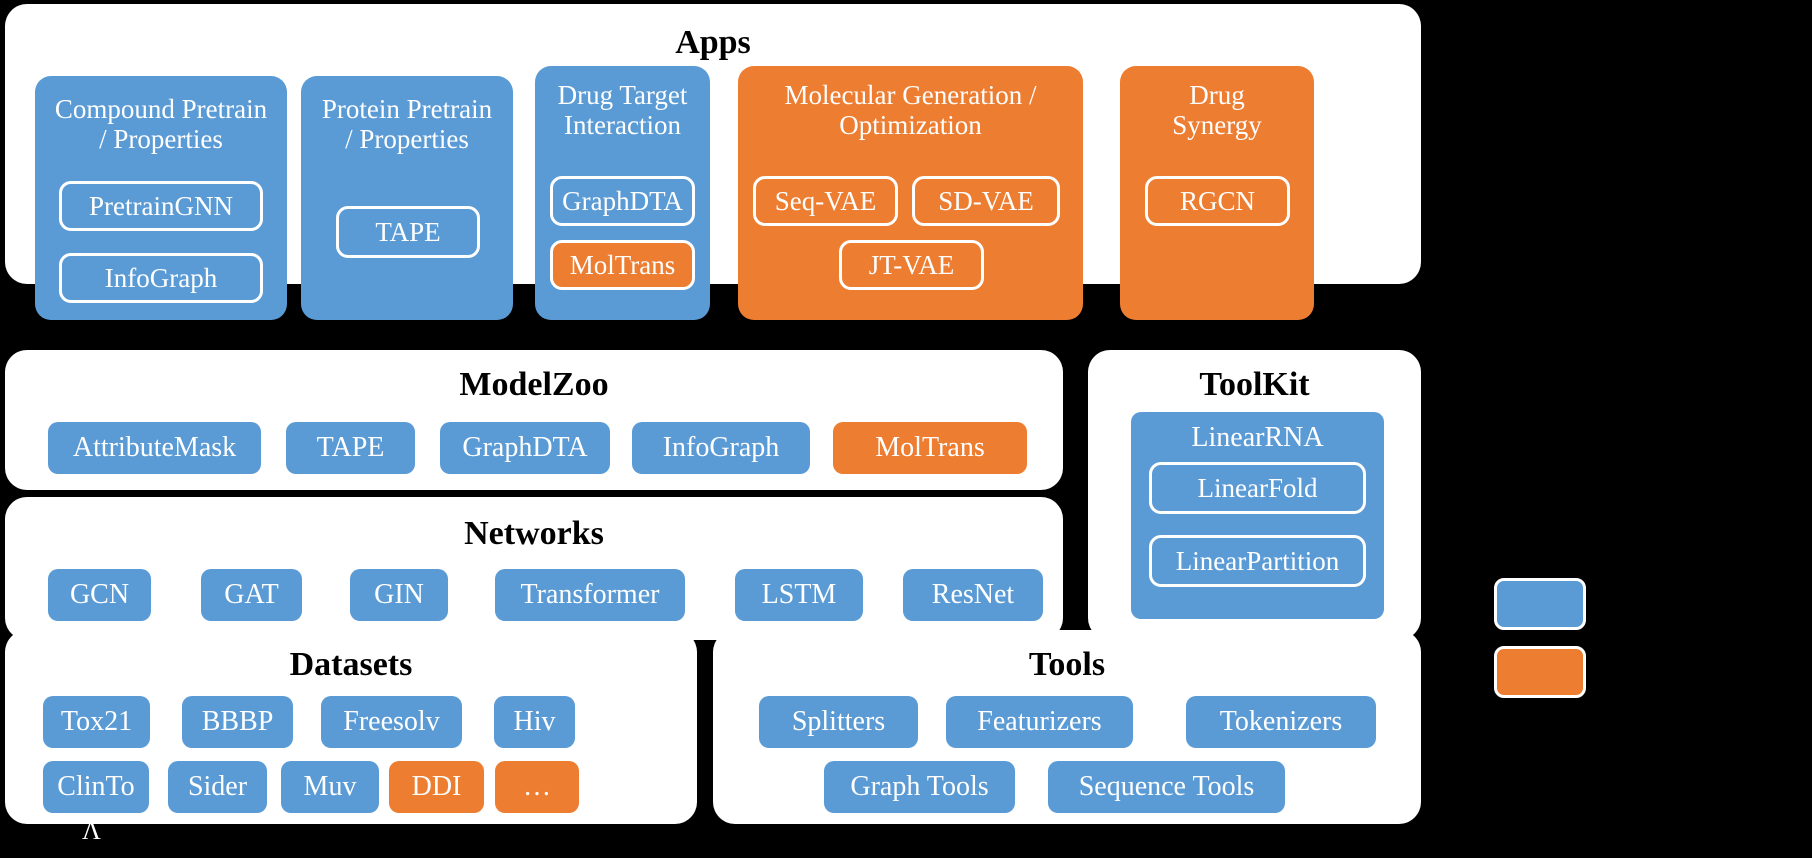 Image resolution: width=1812 pixels, height=858 pixels. I want to click on apps-group-label: Molecular Generation / Optimization, so click(910, 110).